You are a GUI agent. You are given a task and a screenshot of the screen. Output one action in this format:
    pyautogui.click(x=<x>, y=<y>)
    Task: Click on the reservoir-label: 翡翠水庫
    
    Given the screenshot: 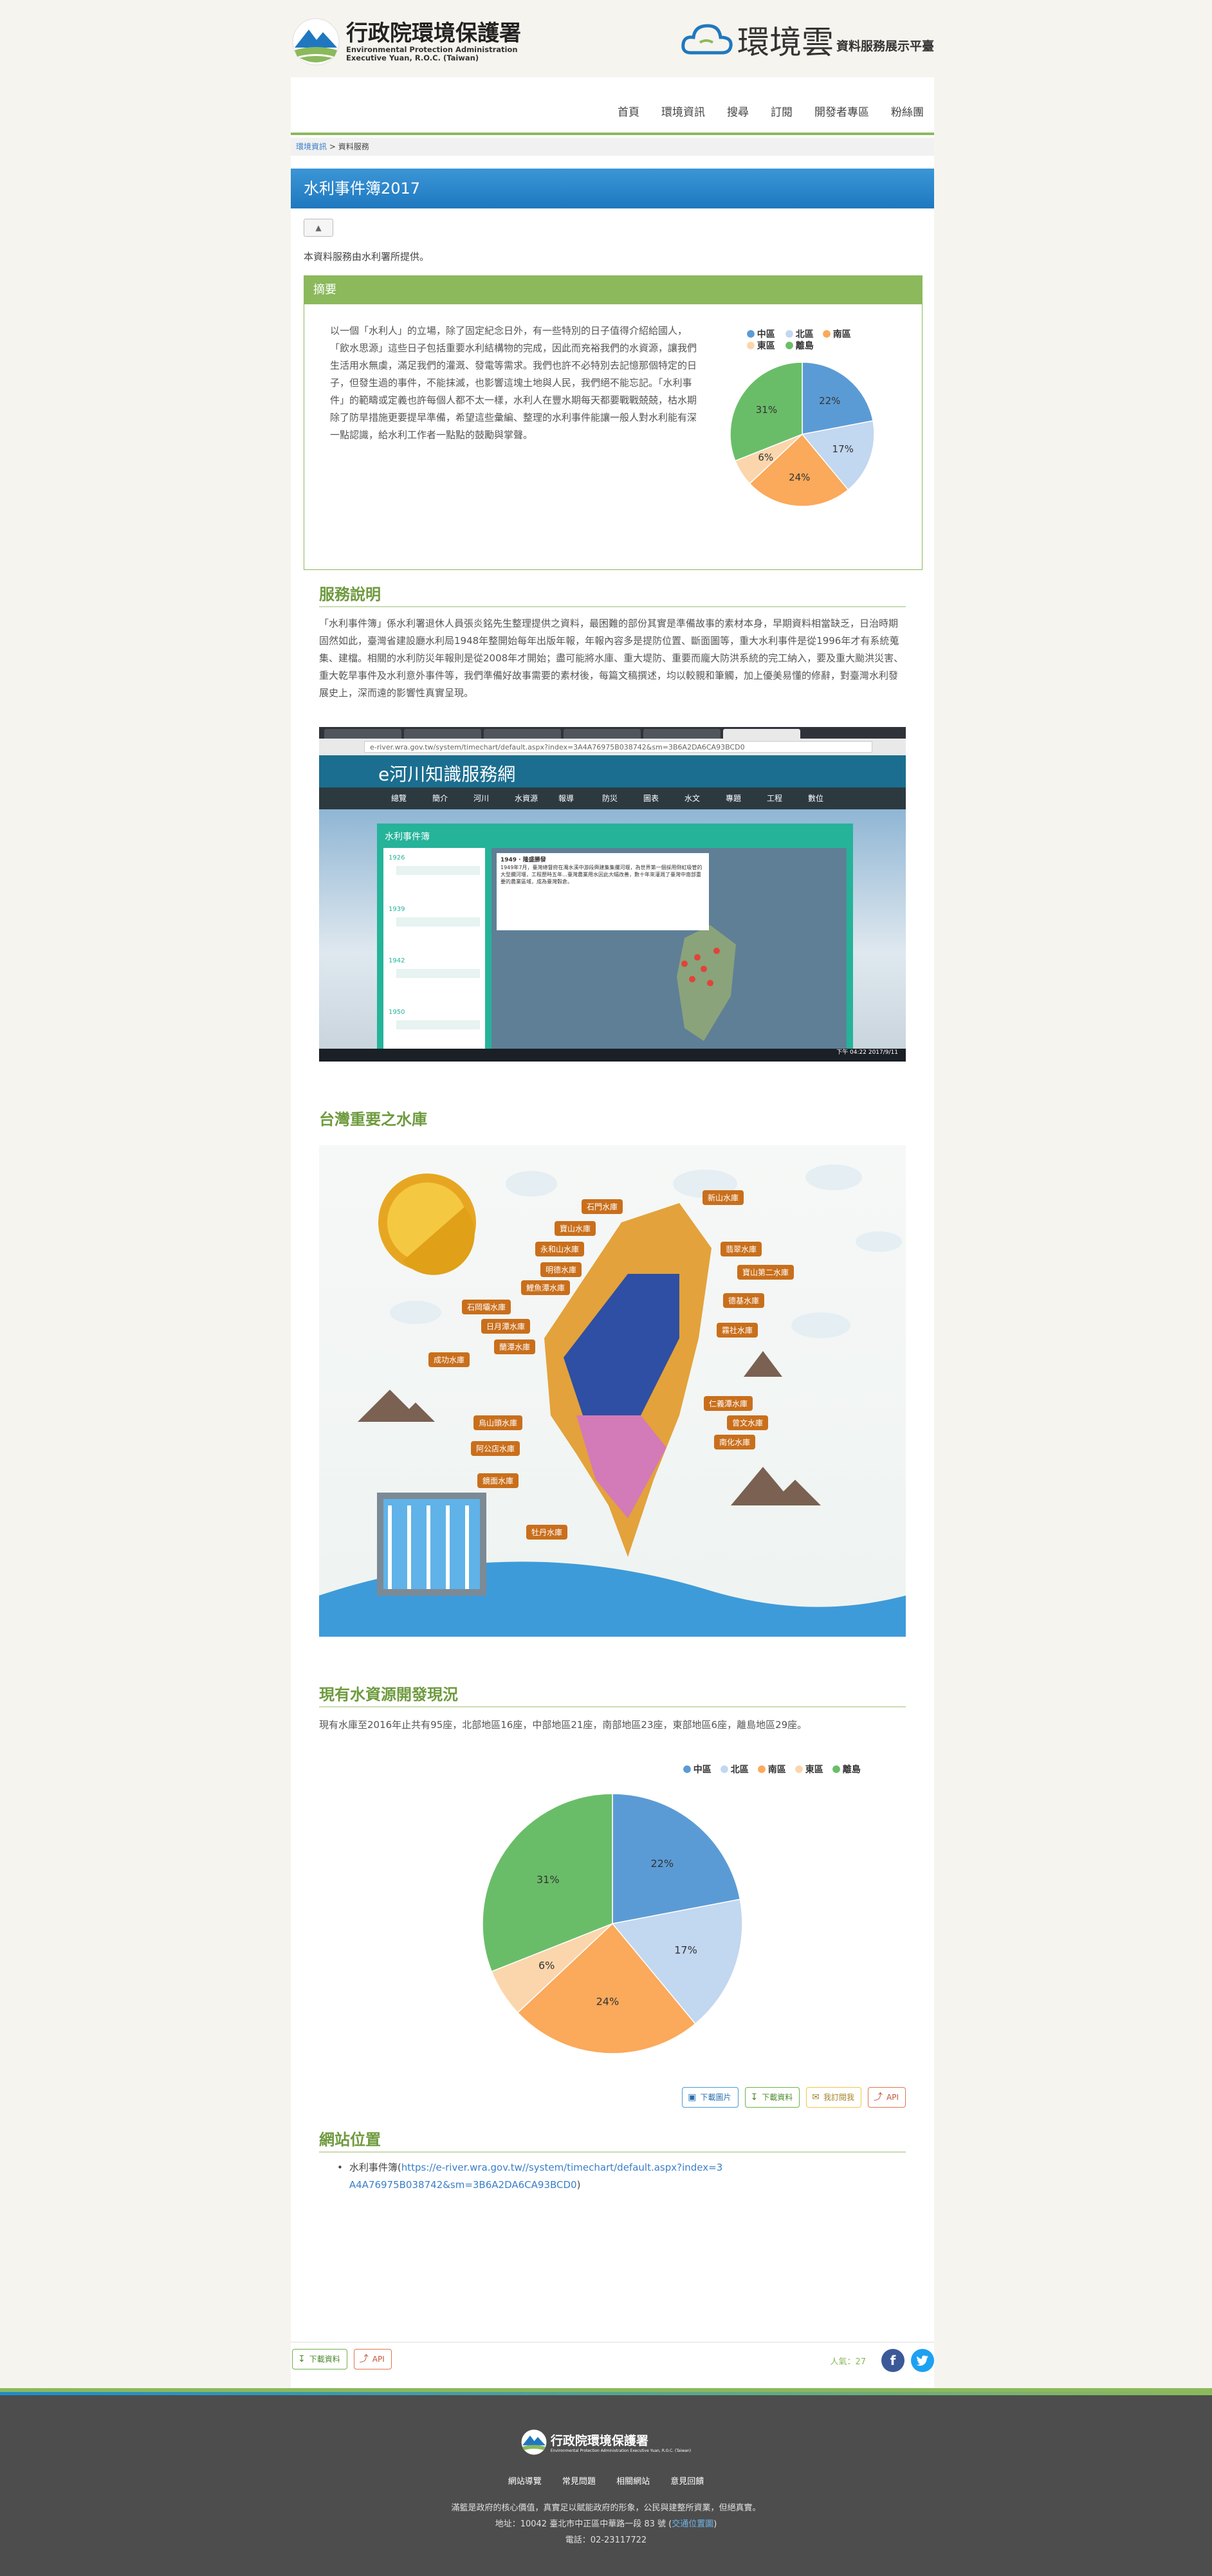 What is the action you would take?
    pyautogui.click(x=741, y=1249)
    